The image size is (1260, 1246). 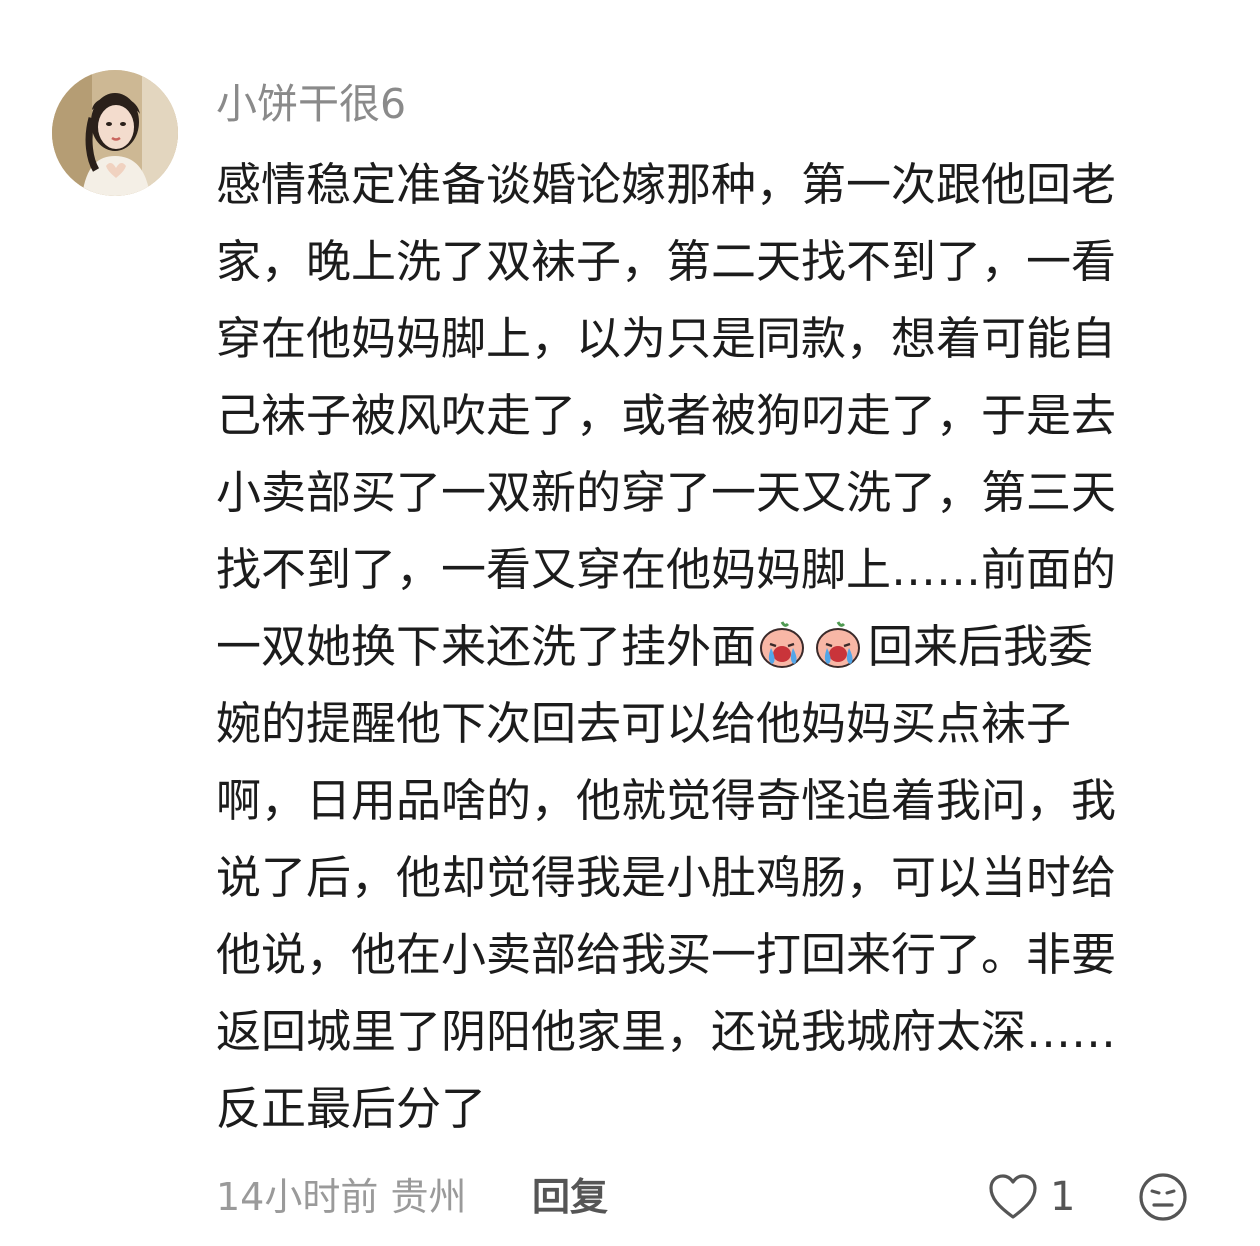 I want to click on comment-location: 贵州, so click(x=428, y=1197).